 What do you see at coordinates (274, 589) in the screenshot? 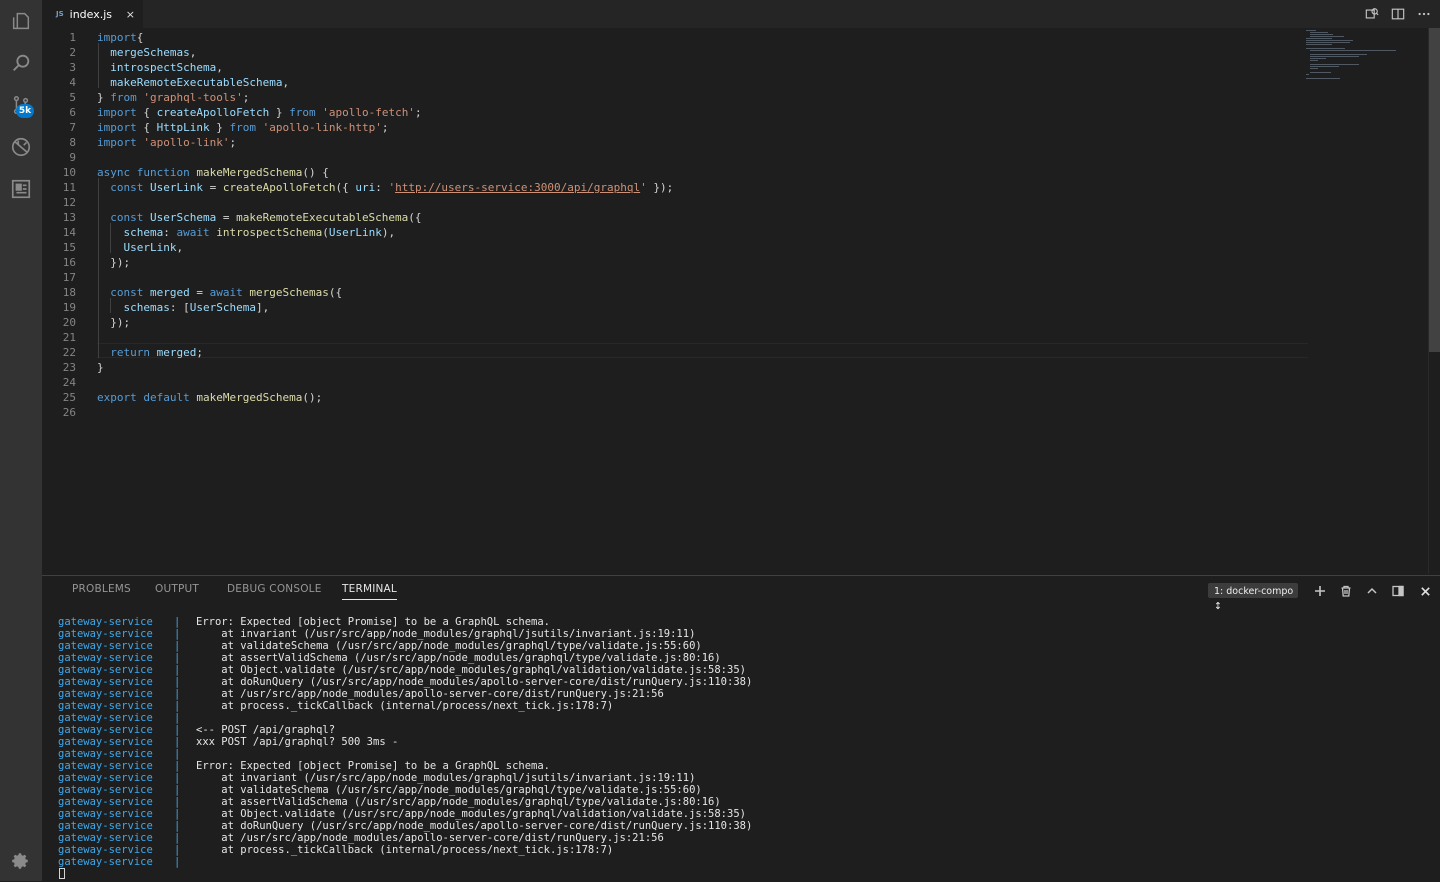
I see `tab-debug-console: DEBUG CONSOLE` at bounding box center [274, 589].